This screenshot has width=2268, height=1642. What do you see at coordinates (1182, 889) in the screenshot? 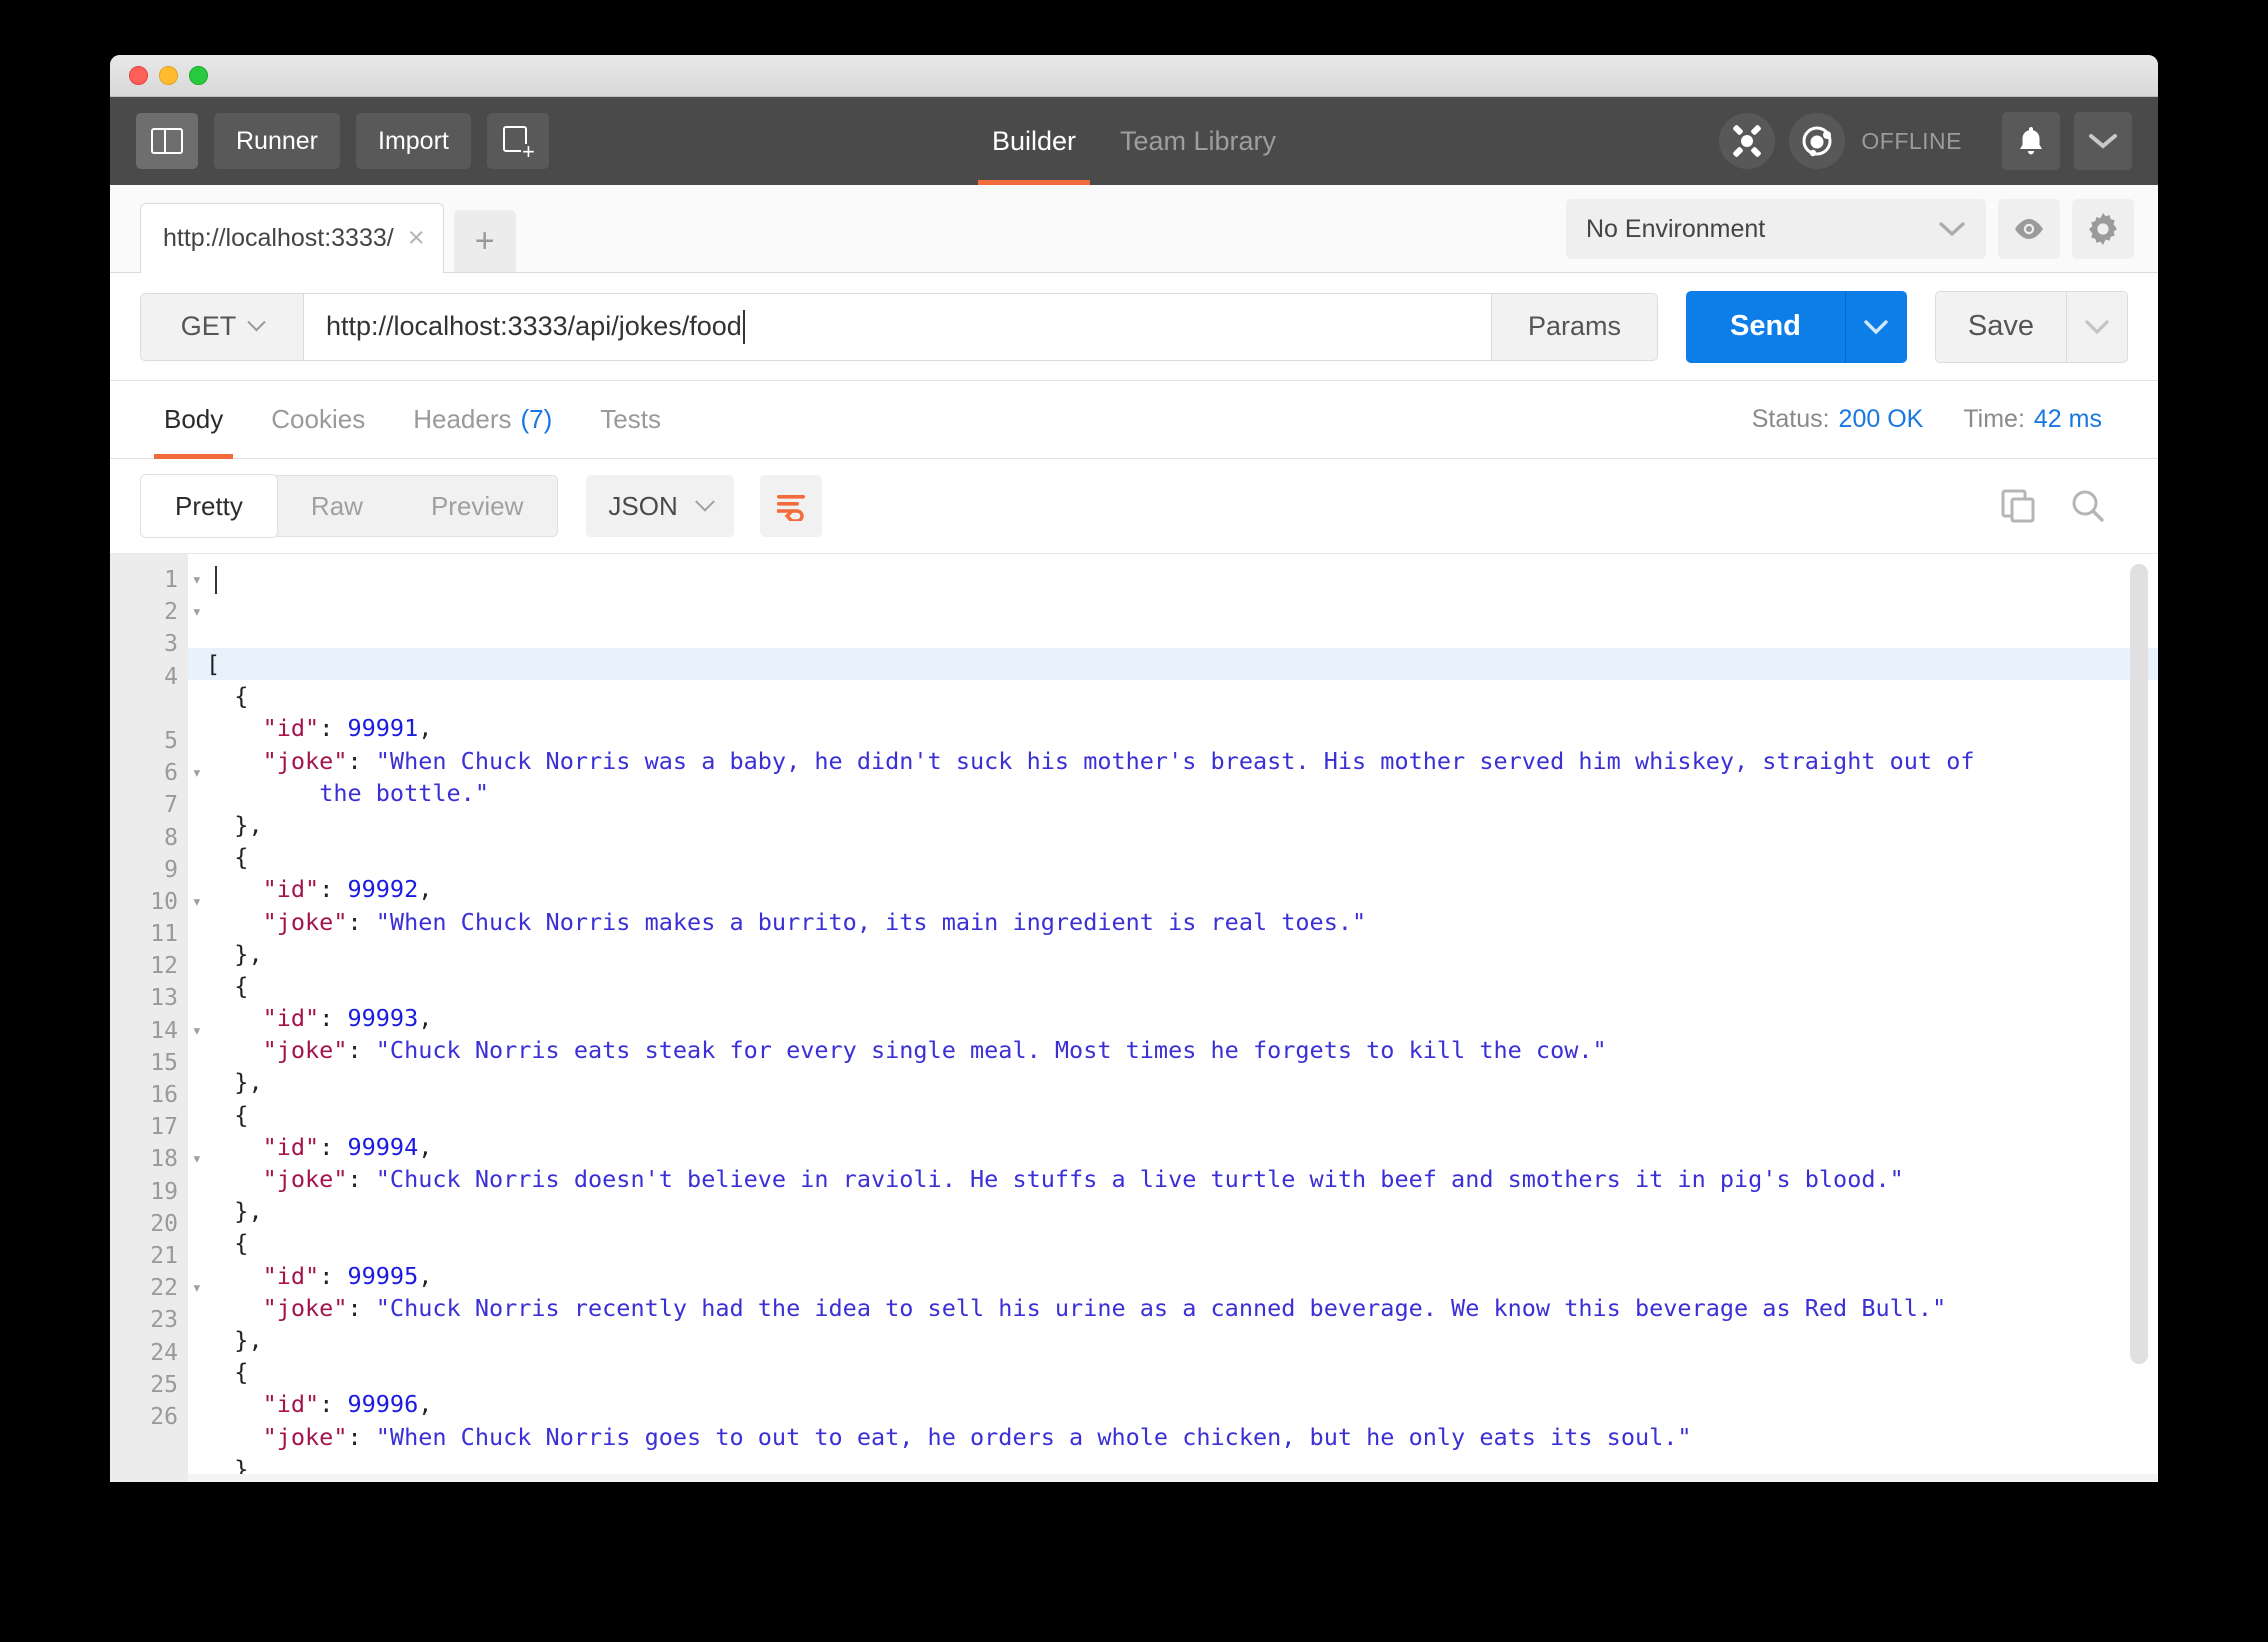
I see `code-line: "id": 99992,` at bounding box center [1182, 889].